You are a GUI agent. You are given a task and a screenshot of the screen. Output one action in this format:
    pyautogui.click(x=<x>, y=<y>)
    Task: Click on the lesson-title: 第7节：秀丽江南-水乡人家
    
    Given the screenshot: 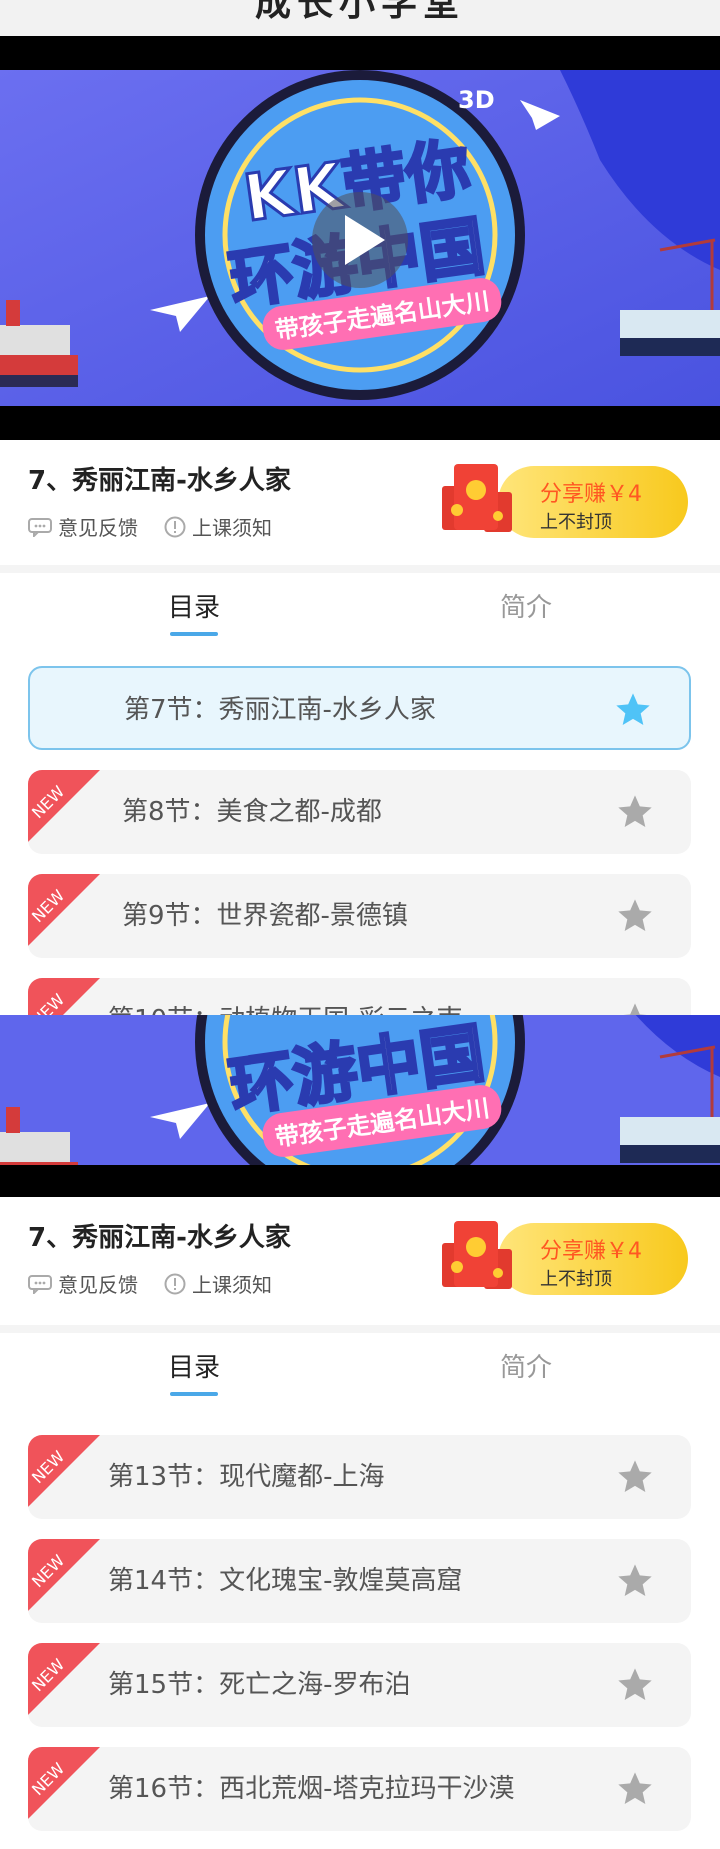 What is the action you would take?
    pyautogui.click(x=280, y=710)
    